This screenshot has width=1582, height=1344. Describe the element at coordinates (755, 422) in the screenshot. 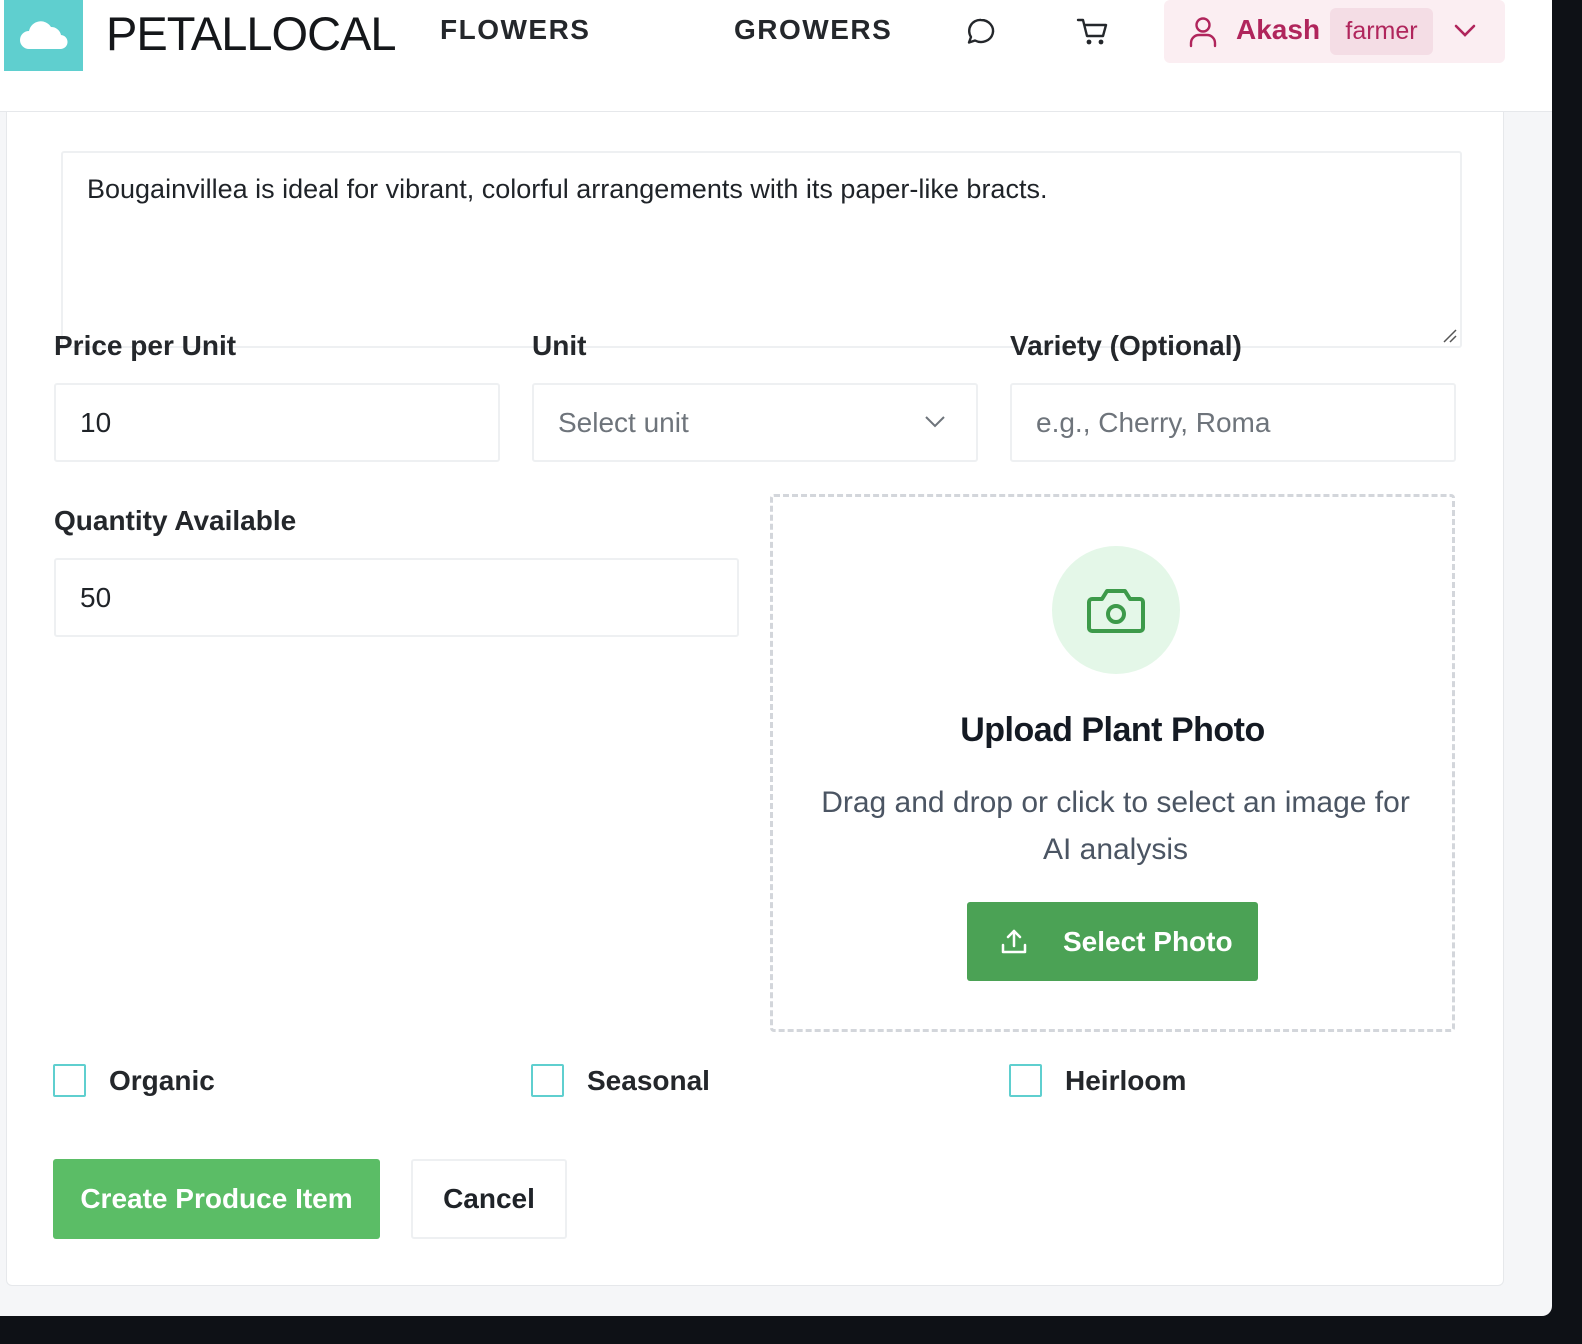

I see `unit-select: Select unit` at that location.